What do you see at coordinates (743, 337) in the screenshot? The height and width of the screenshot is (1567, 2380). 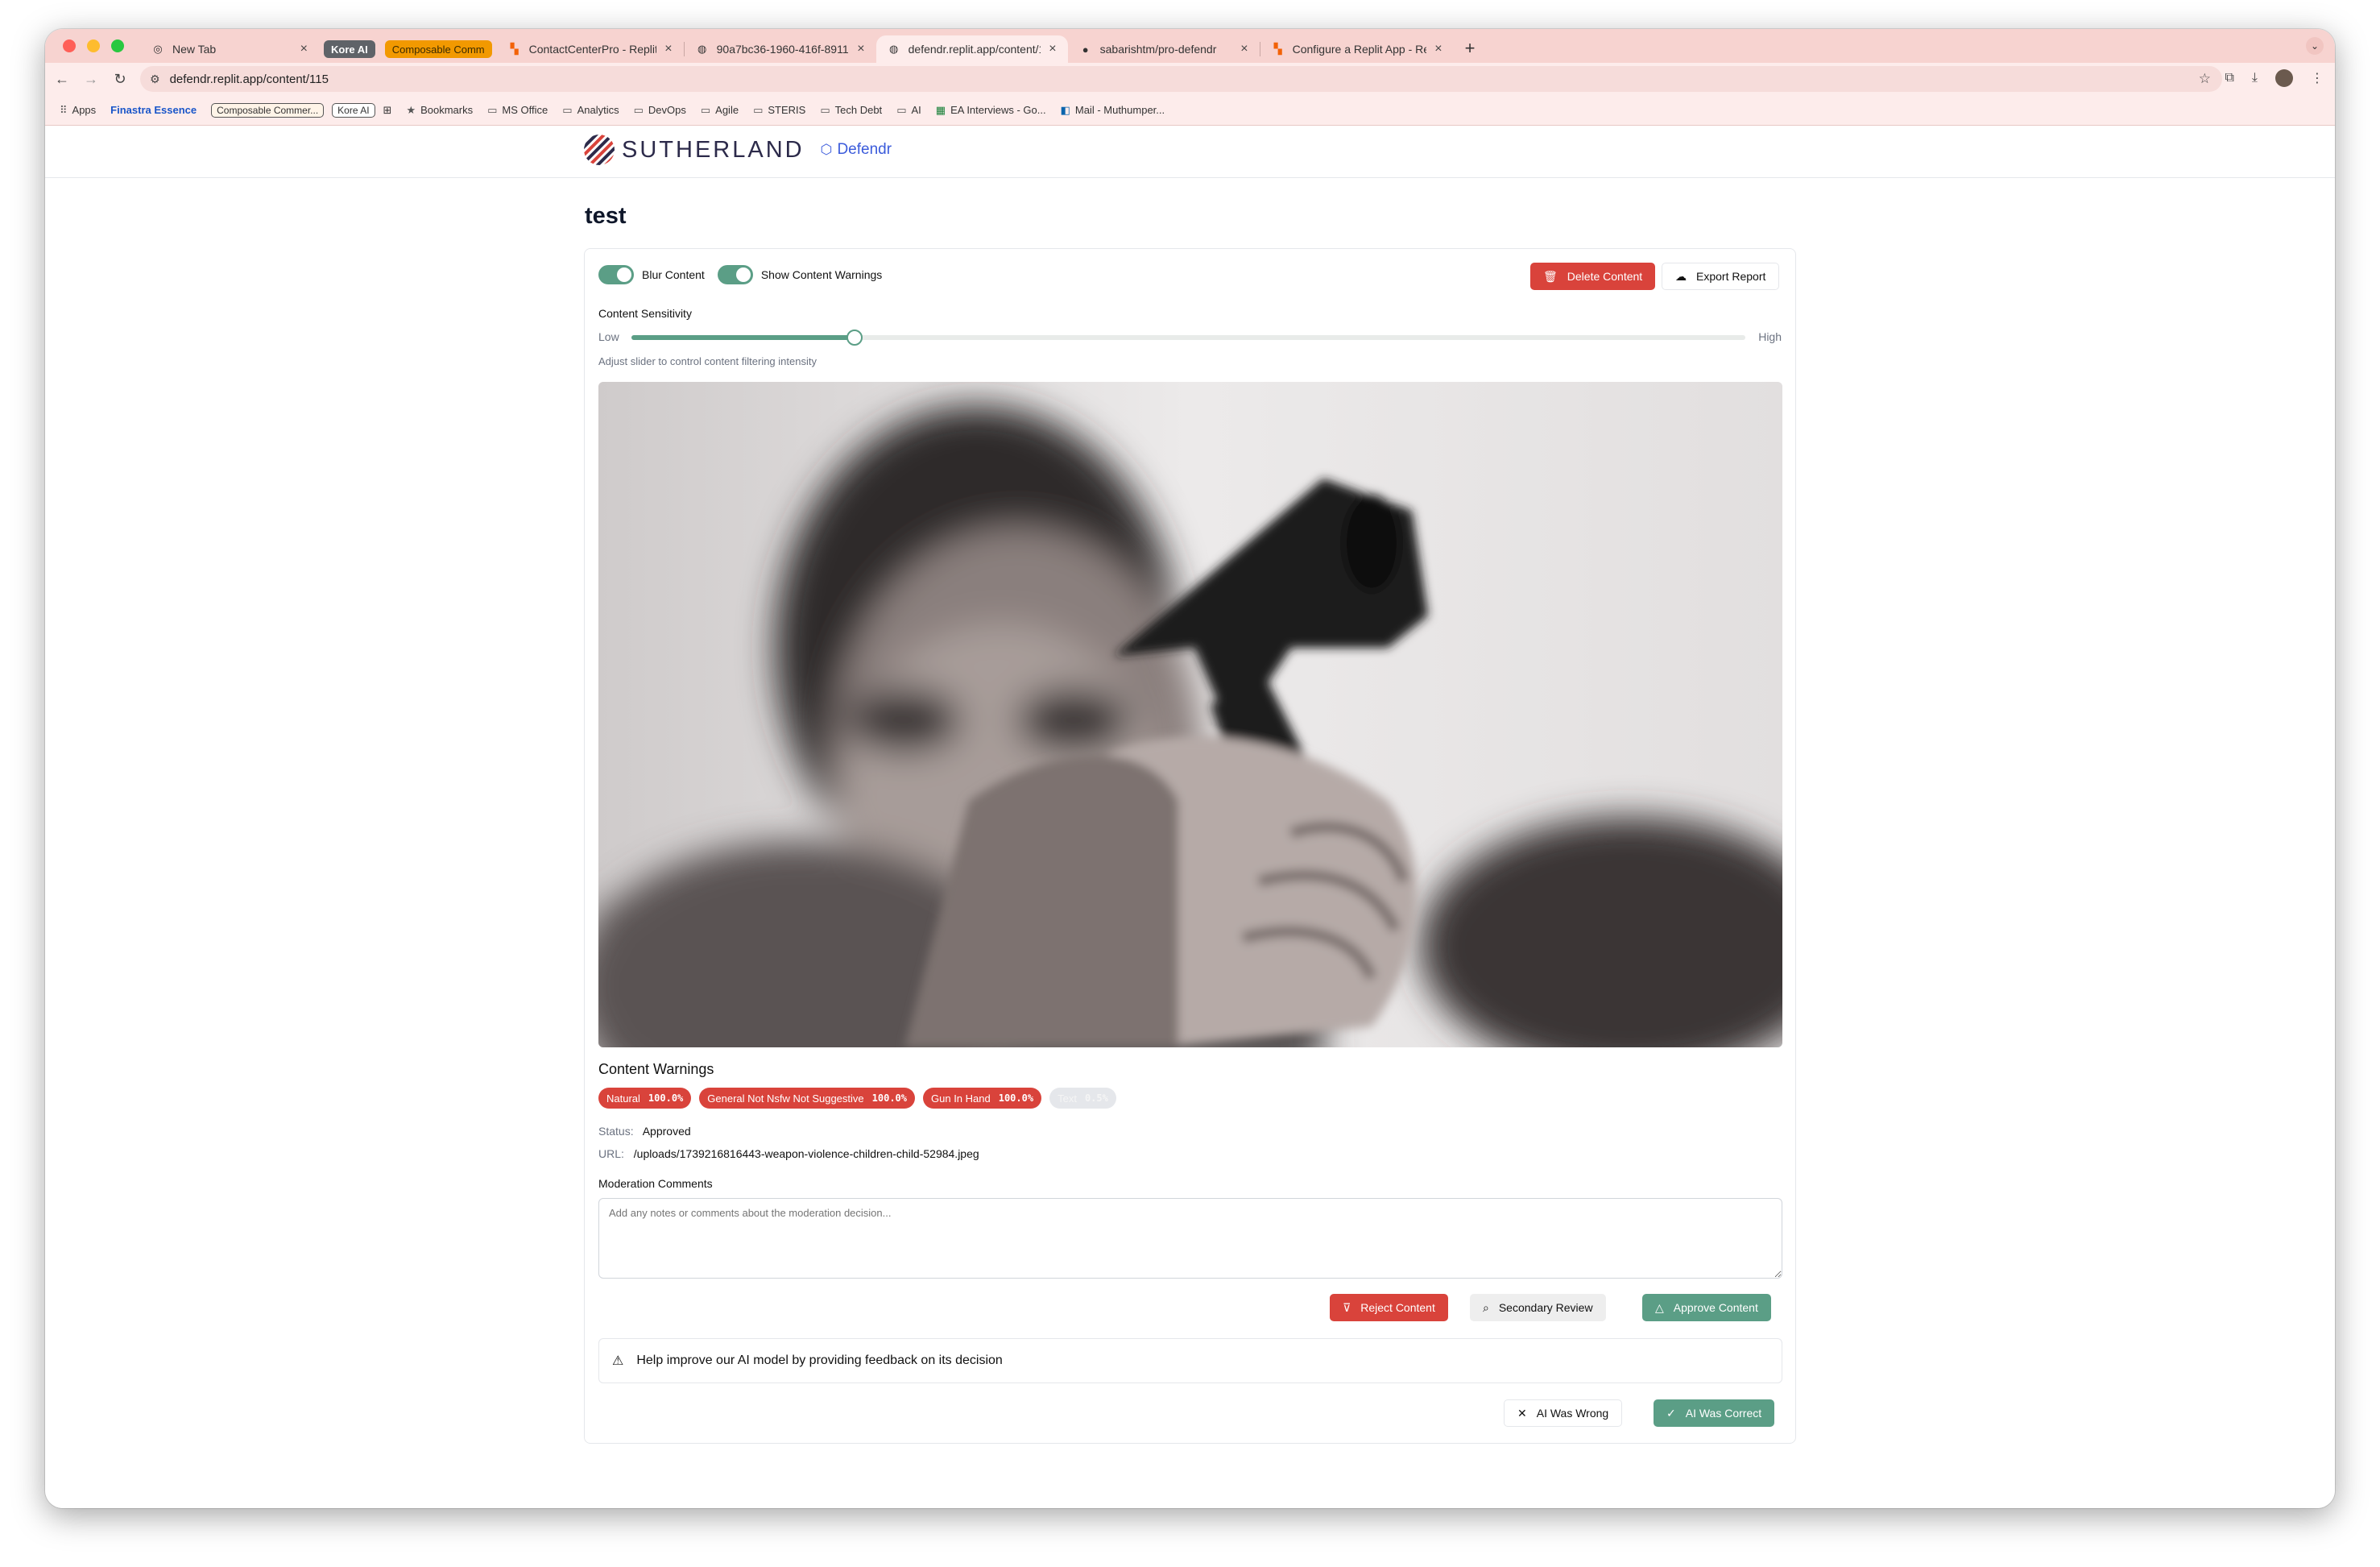 I see `slider-fill` at bounding box center [743, 337].